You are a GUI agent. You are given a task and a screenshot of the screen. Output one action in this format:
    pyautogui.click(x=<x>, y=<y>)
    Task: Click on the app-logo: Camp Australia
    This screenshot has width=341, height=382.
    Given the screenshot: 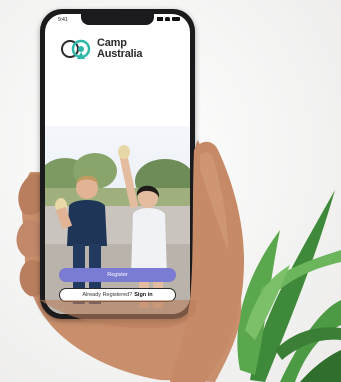 What is the action you would take?
    pyautogui.click(x=101, y=49)
    